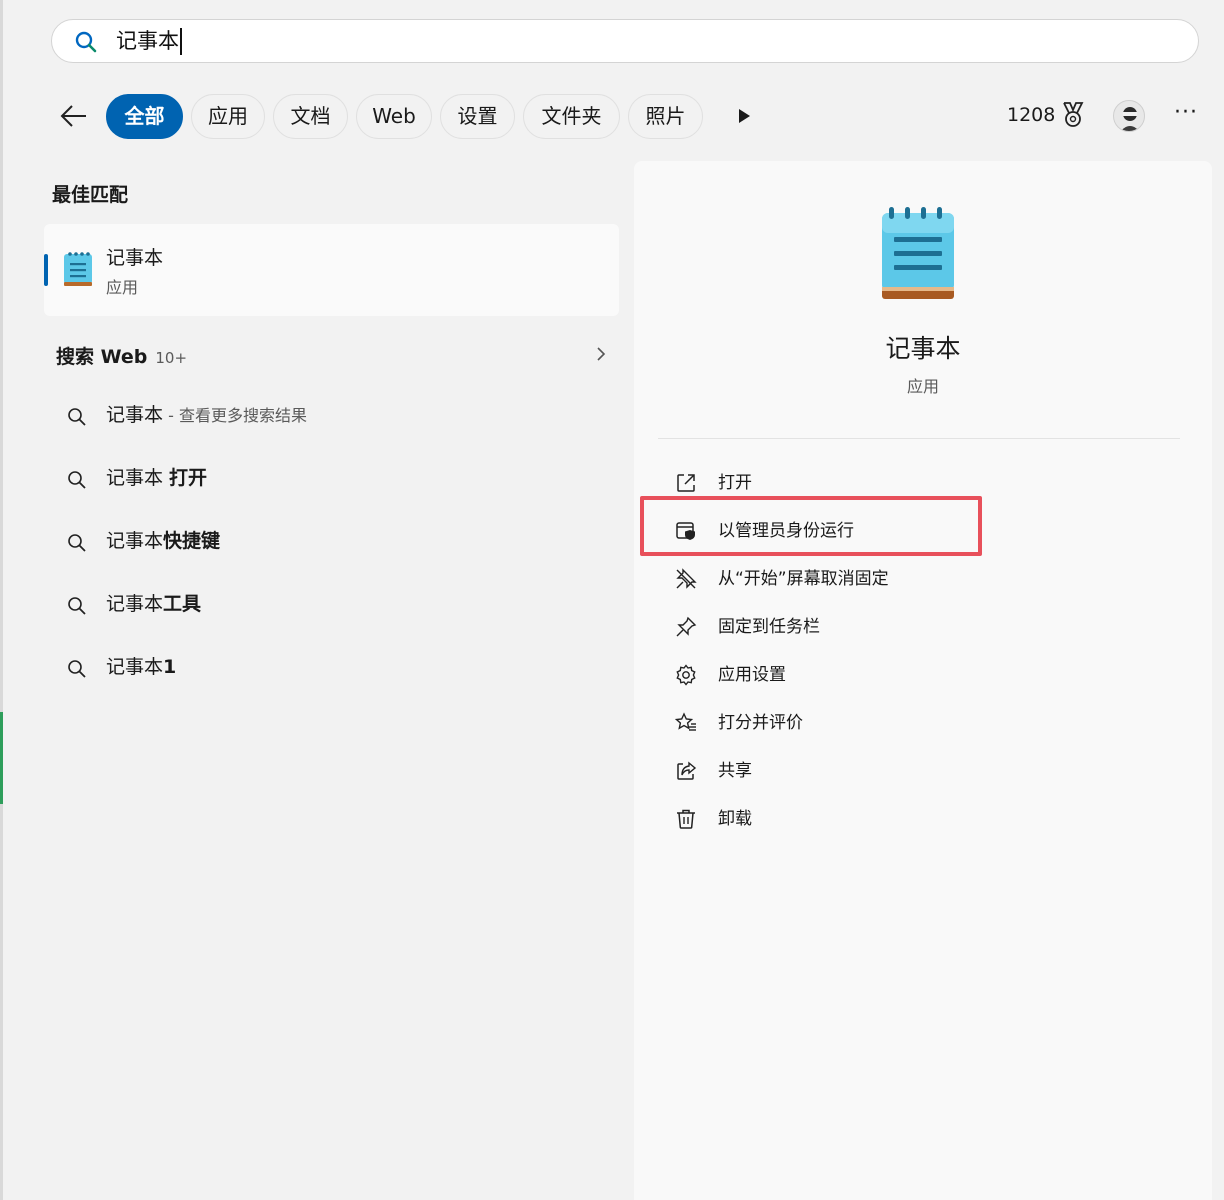 The height and width of the screenshot is (1200, 1224). I want to click on back-arrow-icon, so click(74, 116).